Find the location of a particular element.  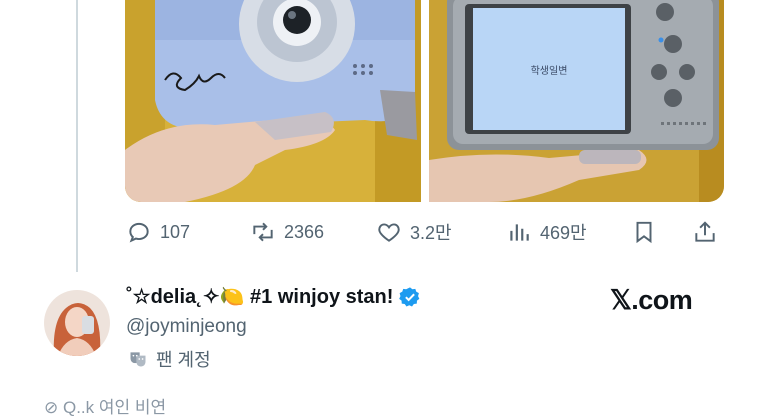

like-count: 3.2만 is located at coordinates (431, 233).